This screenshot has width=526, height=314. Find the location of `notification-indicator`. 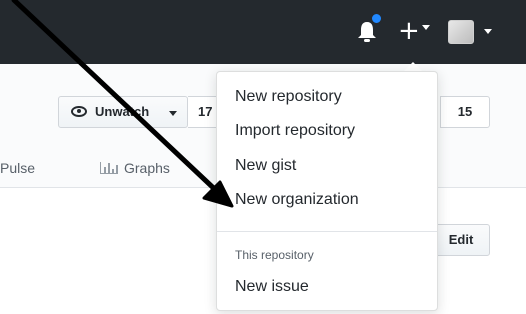

notification-indicator is located at coordinates (376, 18).